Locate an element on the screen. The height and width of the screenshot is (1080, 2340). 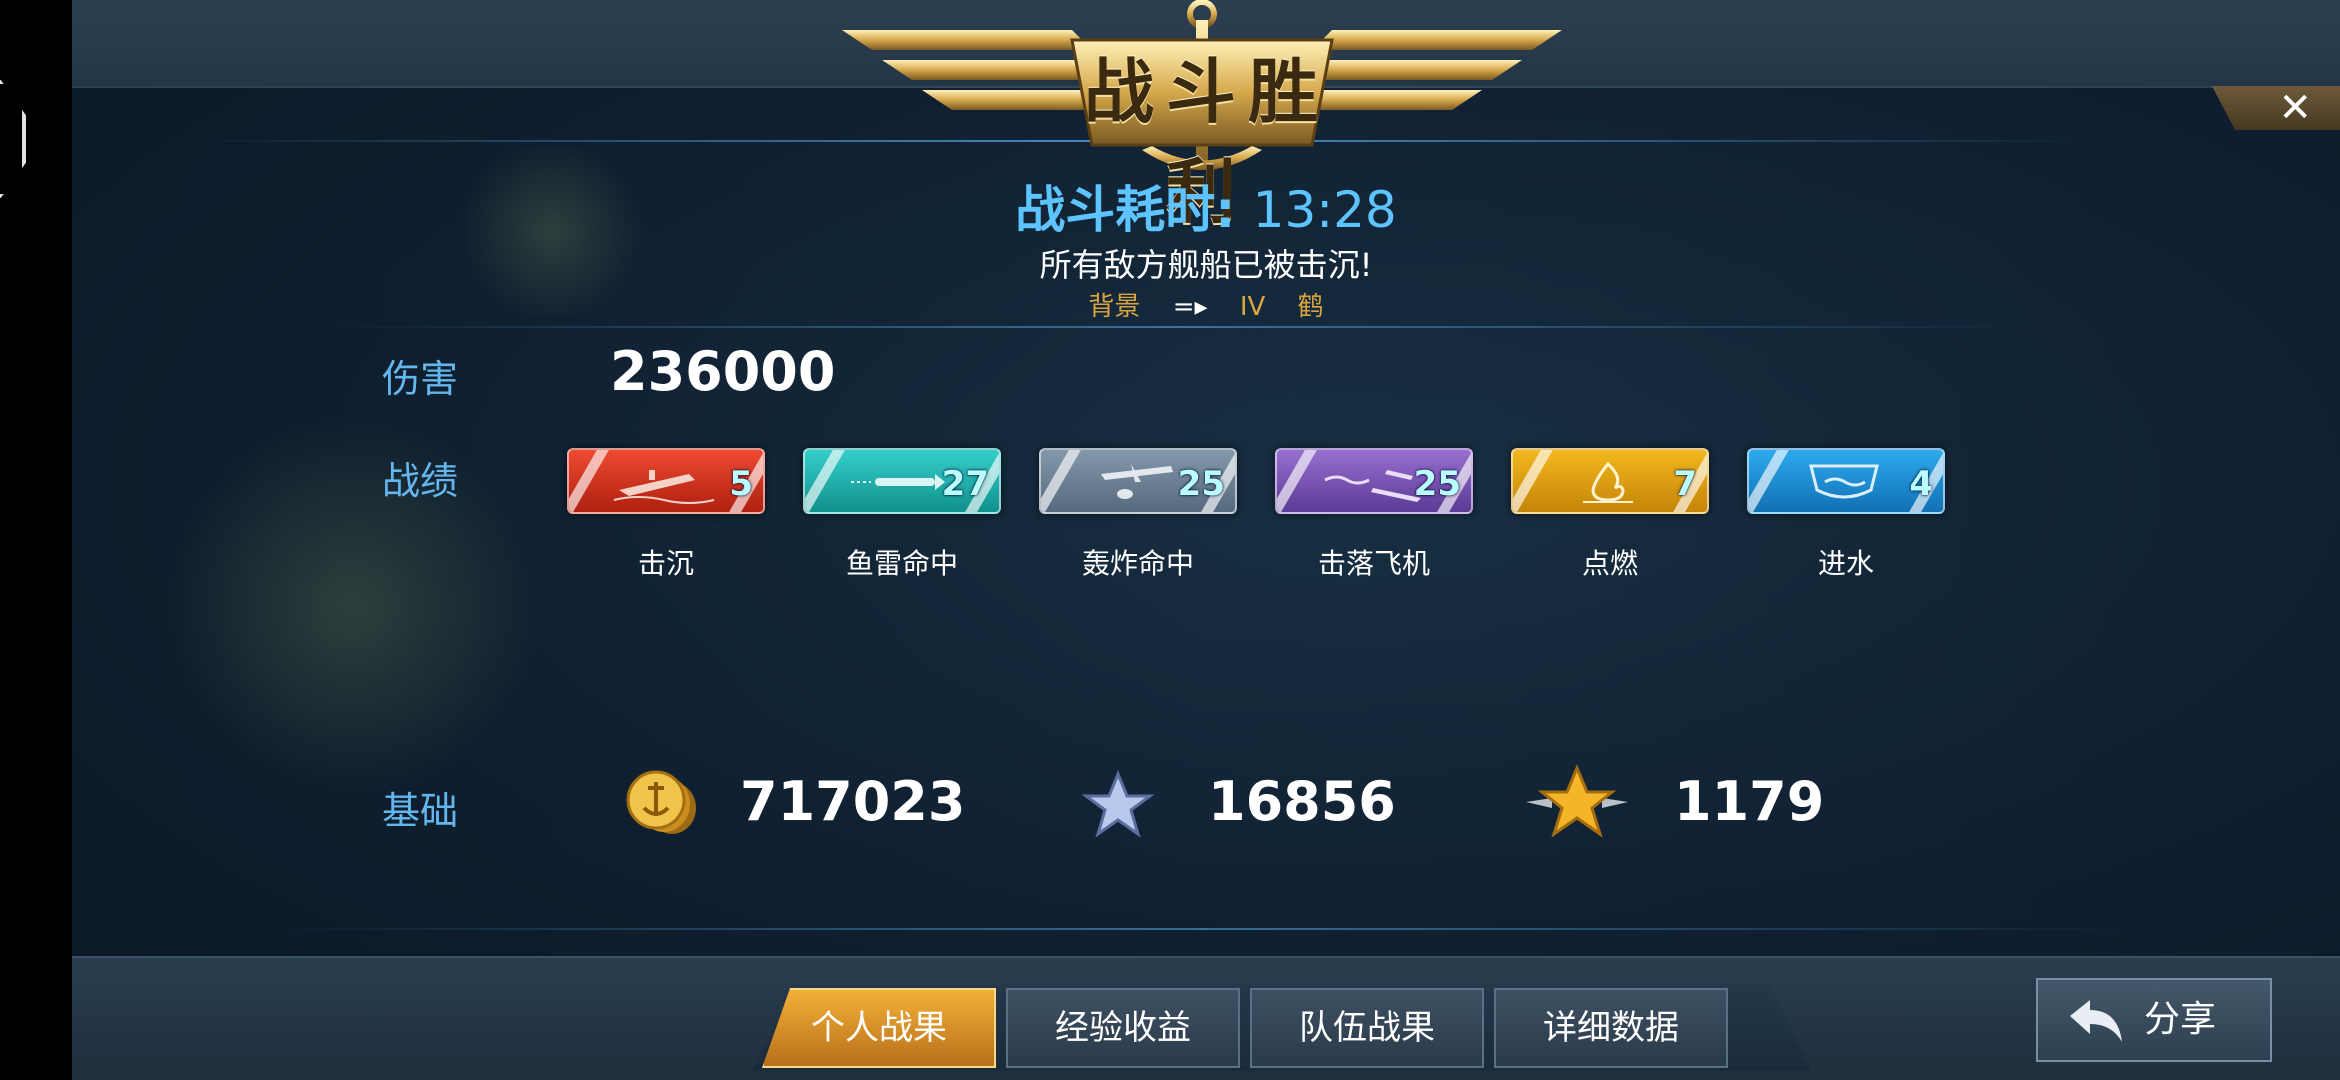
tab-team-results: 队伍战果 is located at coordinates (1367, 1028).